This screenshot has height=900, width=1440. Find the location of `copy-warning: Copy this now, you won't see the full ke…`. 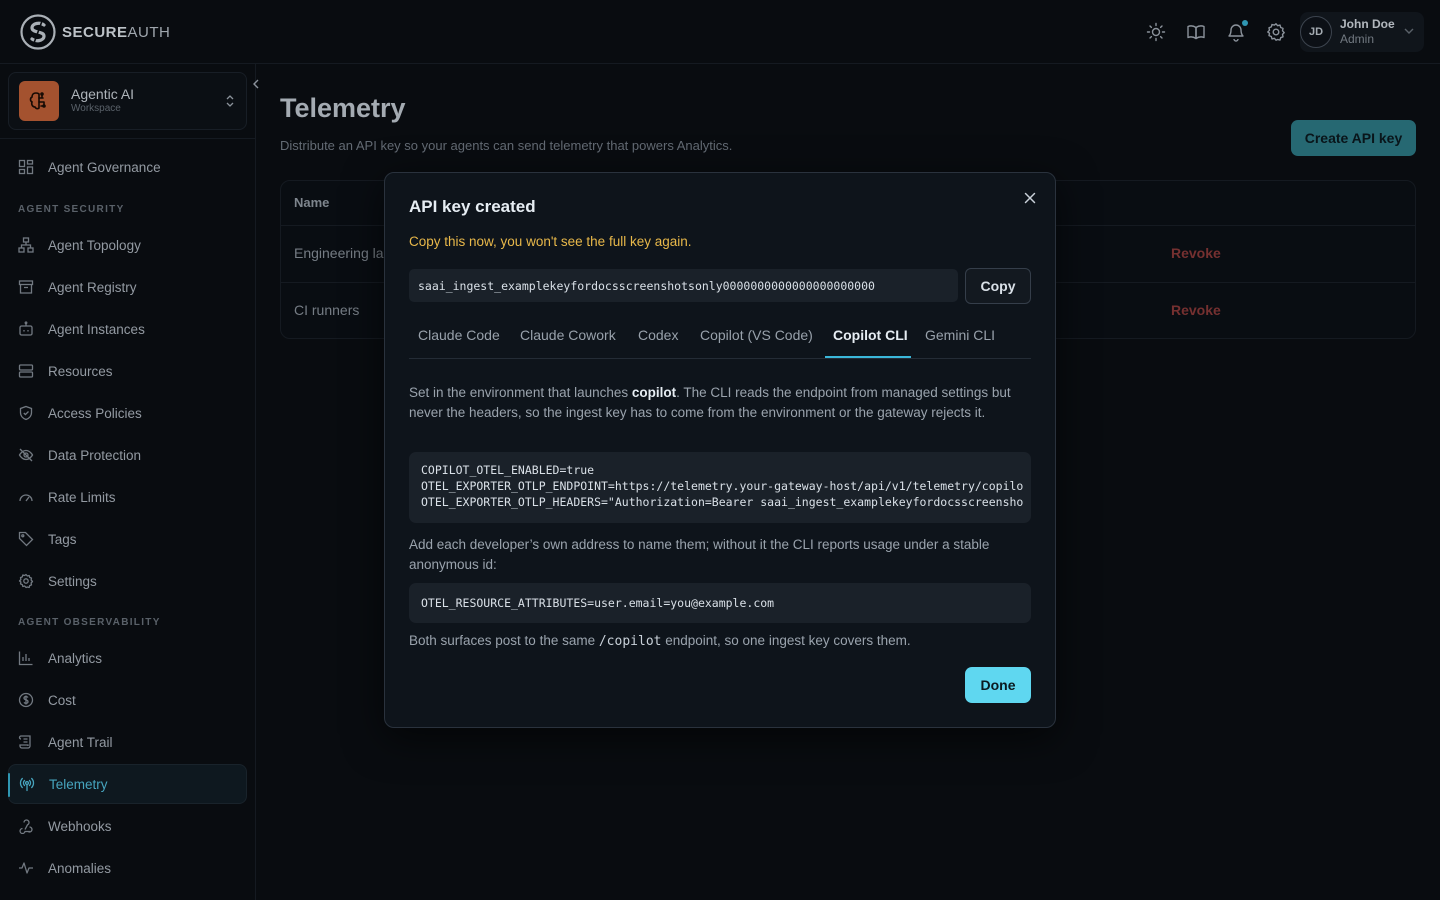

copy-warning: Copy this now, you won't see the full ke… is located at coordinates (550, 241).